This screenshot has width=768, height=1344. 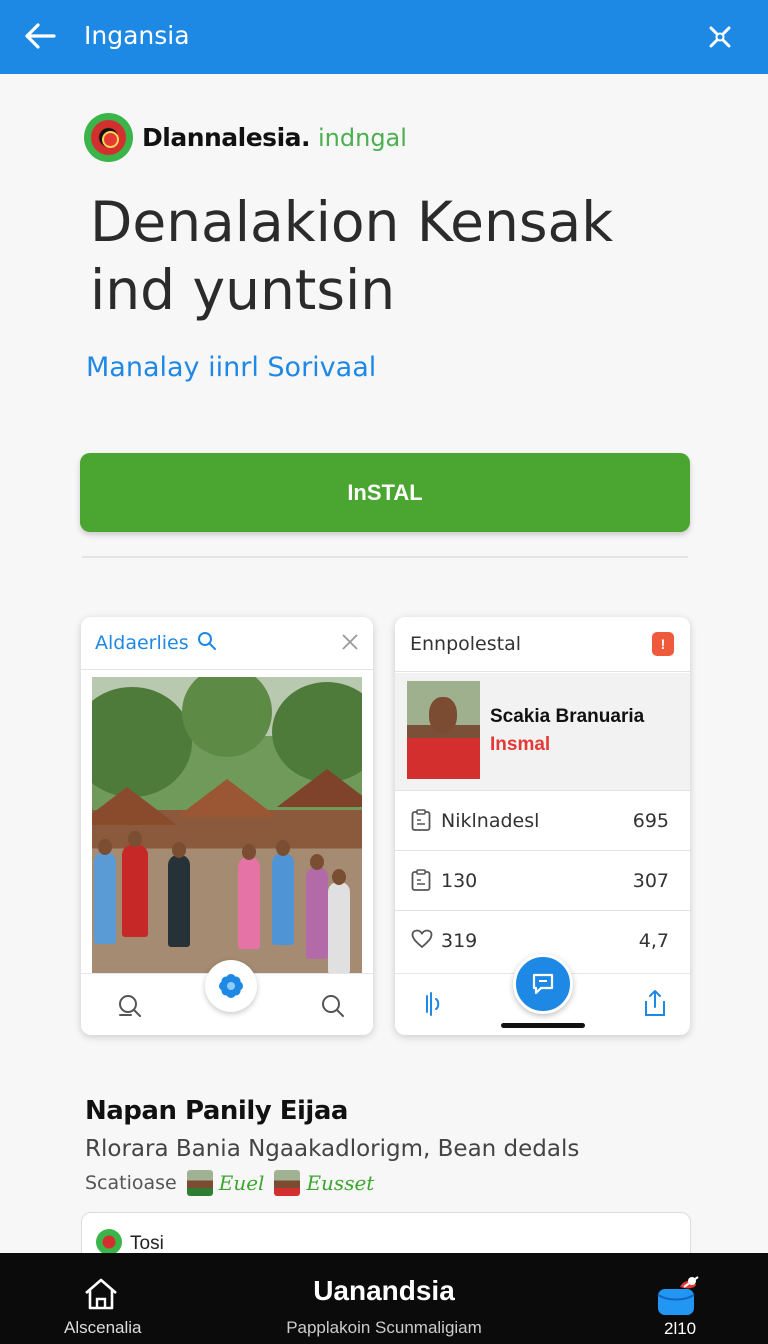 What do you see at coordinates (231, 986) in the screenshot?
I see `flower-icon` at bounding box center [231, 986].